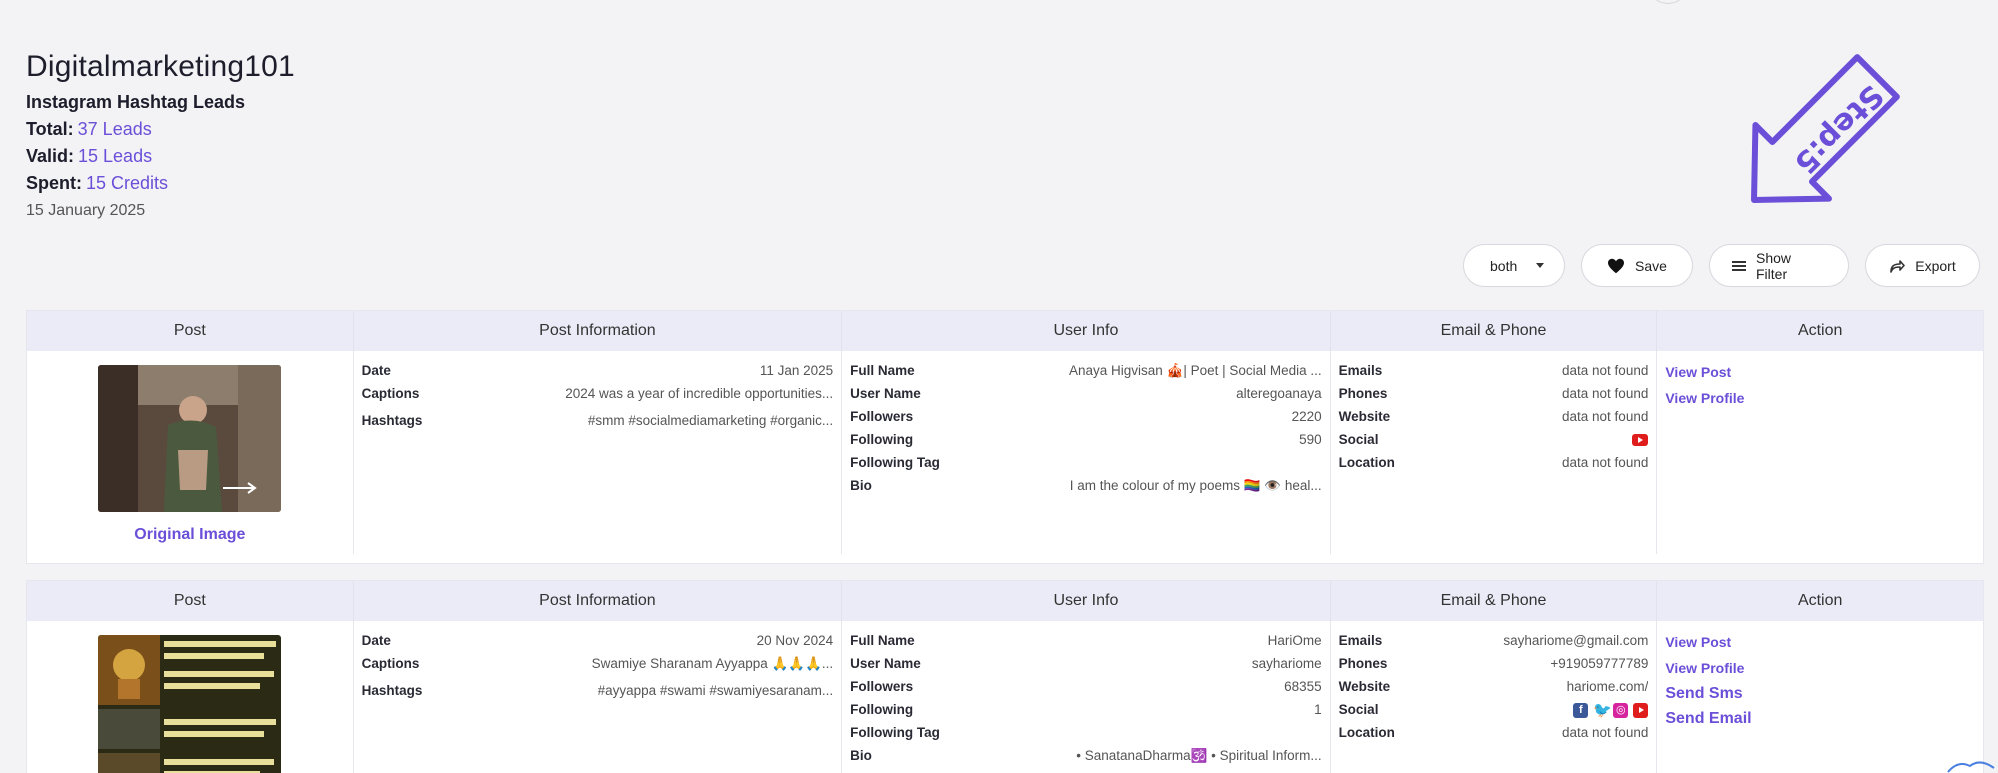 The width and height of the screenshot is (1998, 773). I want to click on twitter-icon: 🐦, so click(1602, 710).